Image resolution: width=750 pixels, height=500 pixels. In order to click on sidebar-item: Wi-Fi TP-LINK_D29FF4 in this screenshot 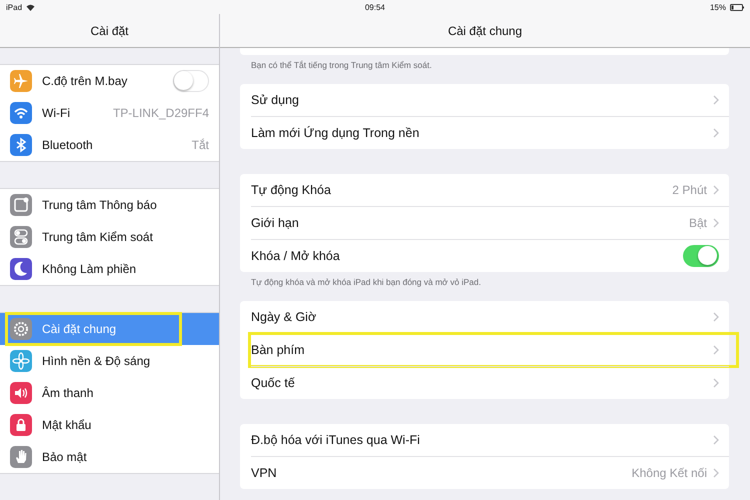, I will do `click(109, 113)`.